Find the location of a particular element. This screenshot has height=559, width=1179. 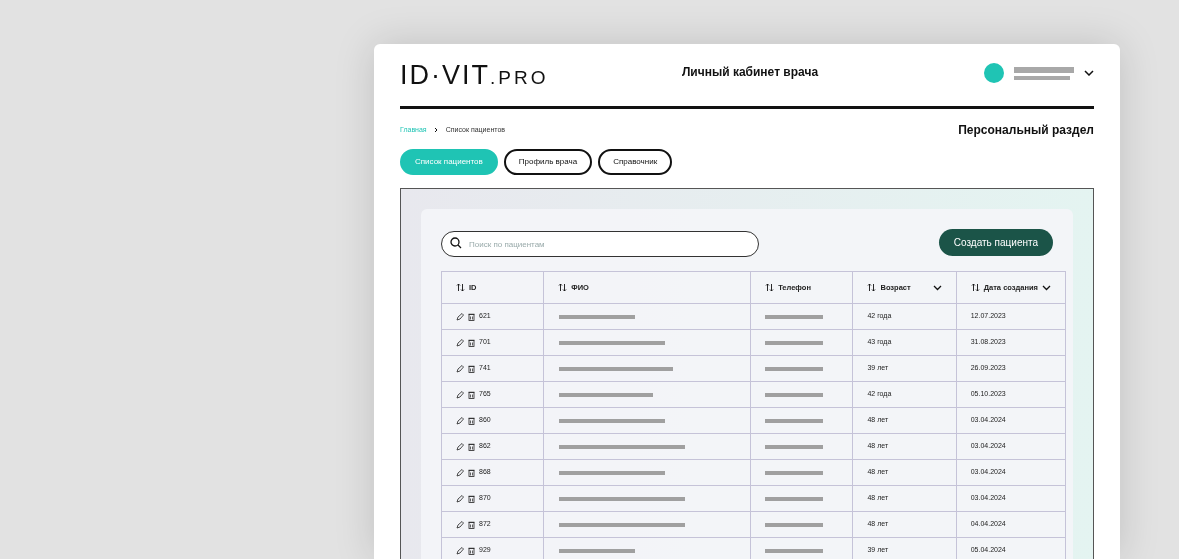

logo: ID·VIT.PRO is located at coordinates (475, 75).